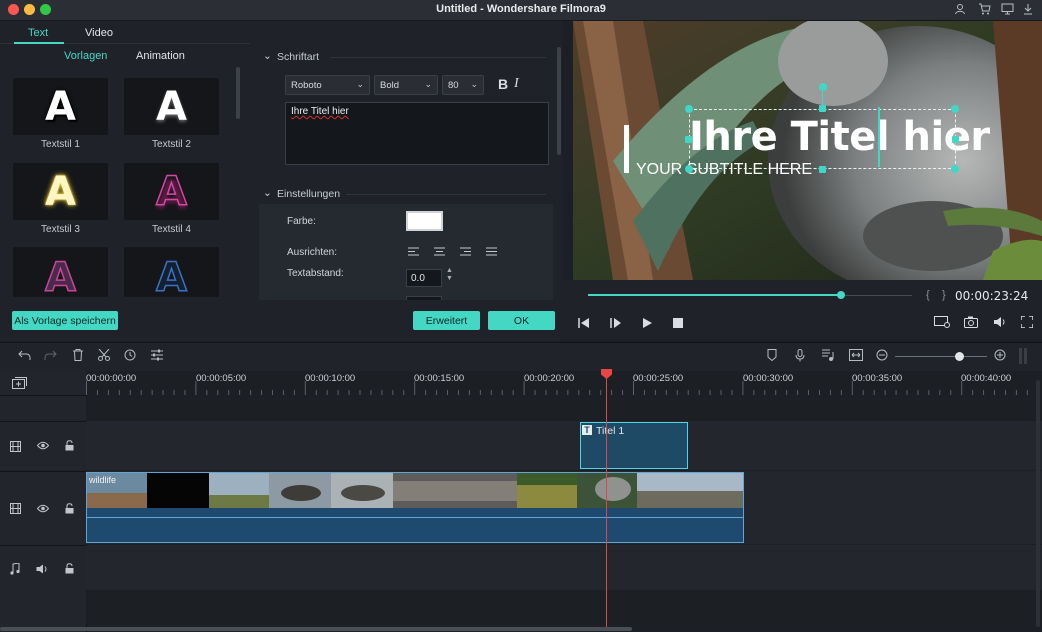 This screenshot has width=1042, height=632. Describe the element at coordinates (1000, 323) in the screenshot. I see `volume-icon` at that location.